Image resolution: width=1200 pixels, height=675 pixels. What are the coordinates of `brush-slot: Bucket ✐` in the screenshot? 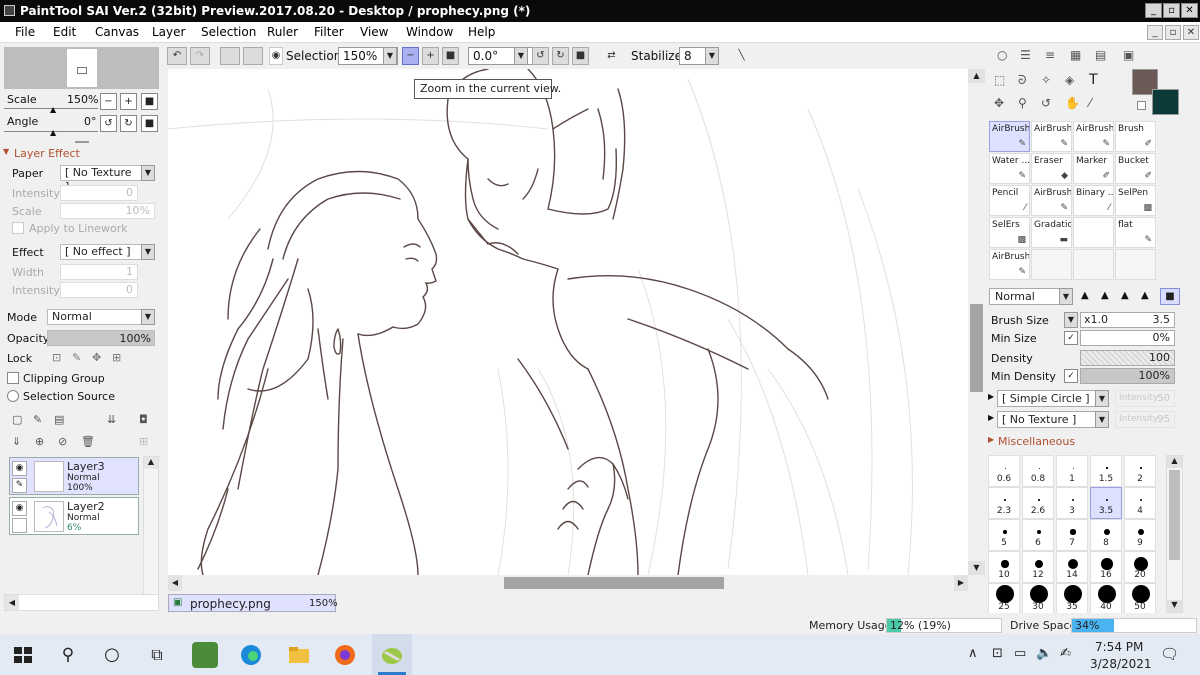 It's located at (1135, 168).